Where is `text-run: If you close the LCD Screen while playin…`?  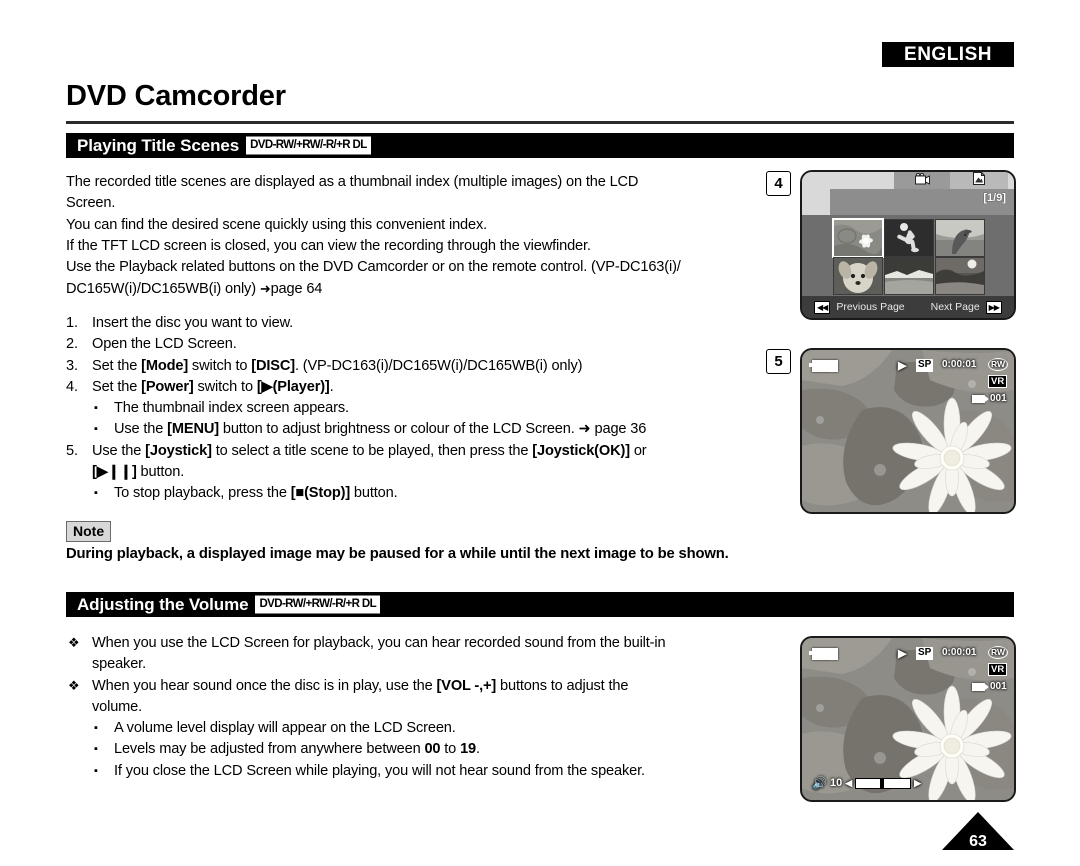
text-run: If you close the LCD Screen while playin… is located at coordinates (379, 770).